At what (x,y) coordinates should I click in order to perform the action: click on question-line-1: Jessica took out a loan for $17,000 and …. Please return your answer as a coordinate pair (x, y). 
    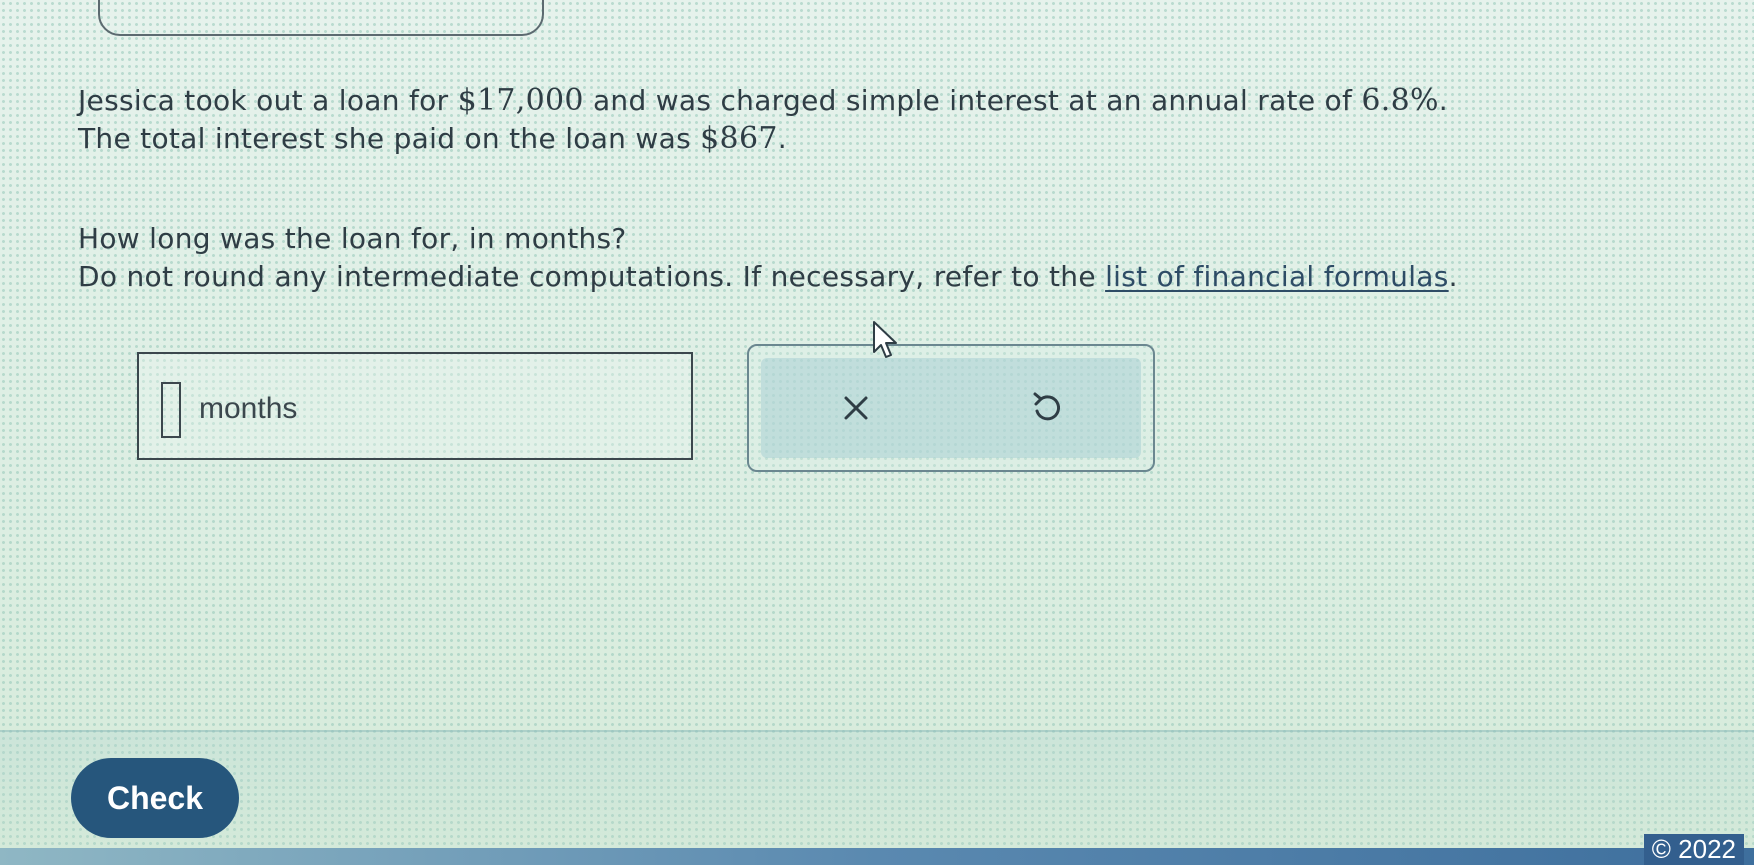
    Looking at the image, I should click on (763, 100).